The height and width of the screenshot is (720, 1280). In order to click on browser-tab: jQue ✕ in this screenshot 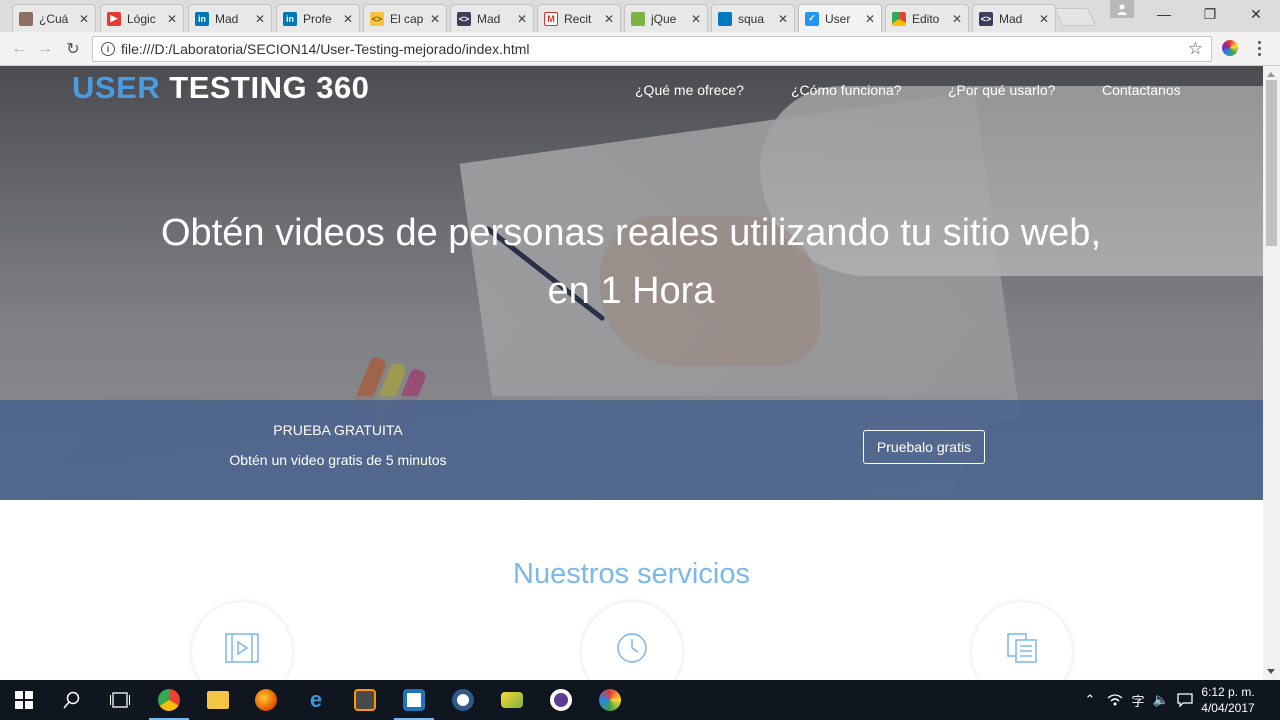, I will do `click(666, 18)`.